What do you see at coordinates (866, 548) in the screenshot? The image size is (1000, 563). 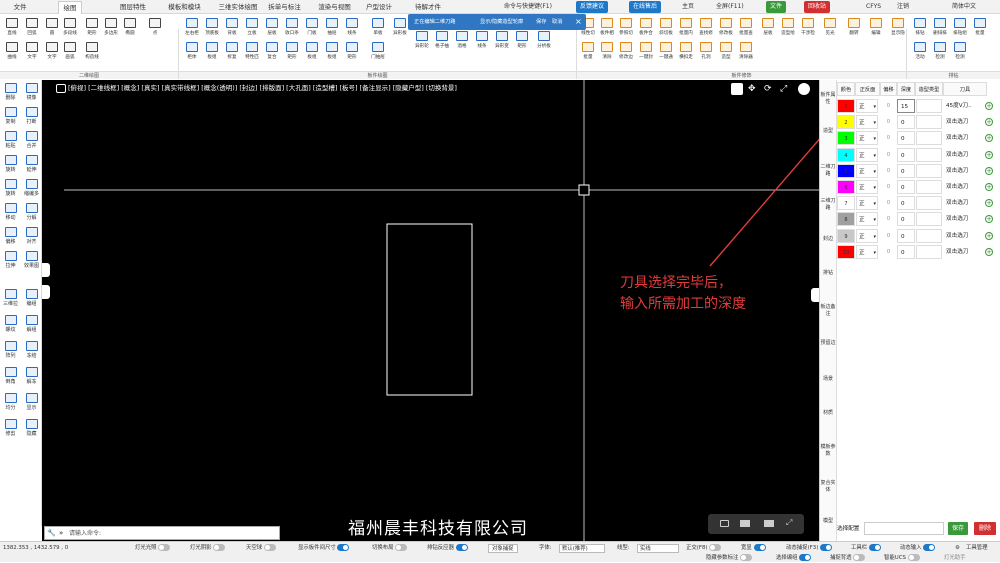 I see `status-toggle: 工具栏` at bounding box center [866, 548].